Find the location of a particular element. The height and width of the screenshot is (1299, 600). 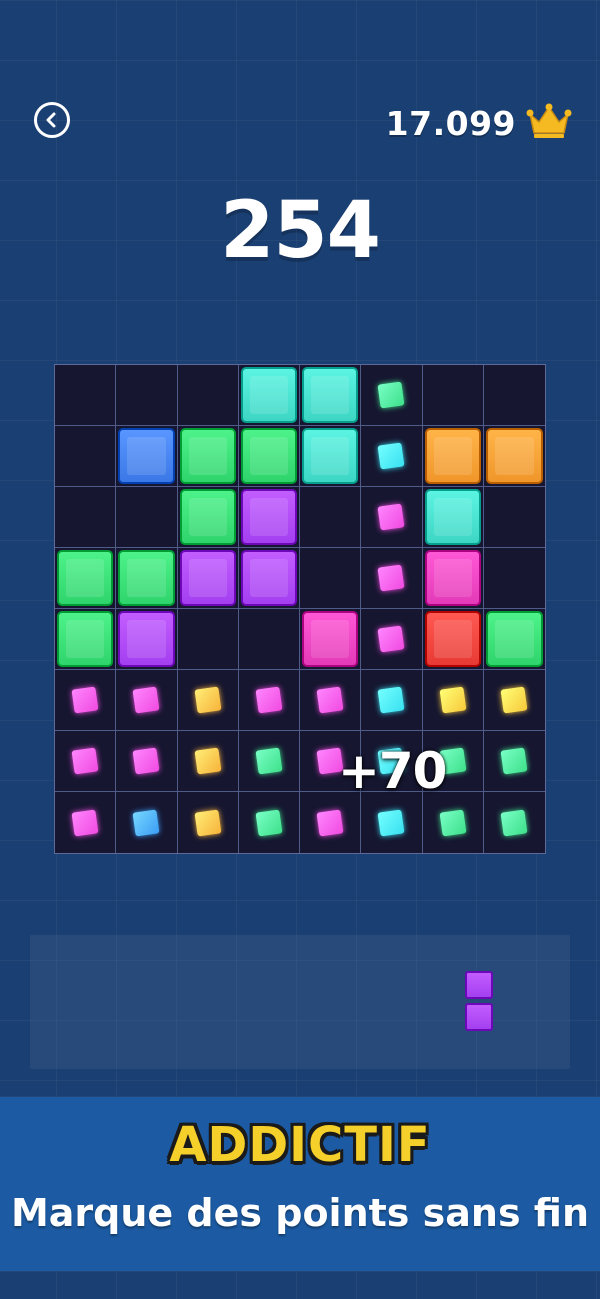

tray-piece is located at coordinates (479, 1002).